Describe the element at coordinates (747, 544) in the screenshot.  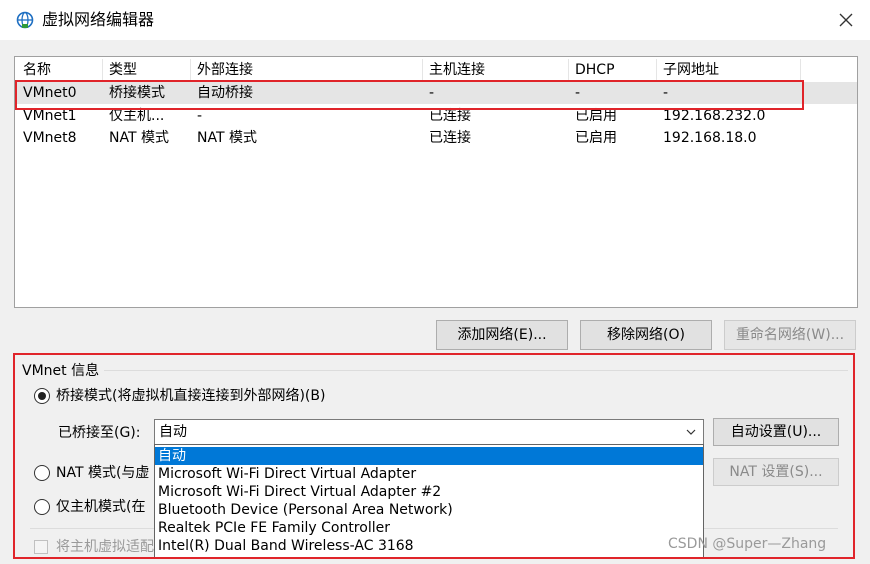
I see `watermark: CSDN @Super—Zhang` at that location.